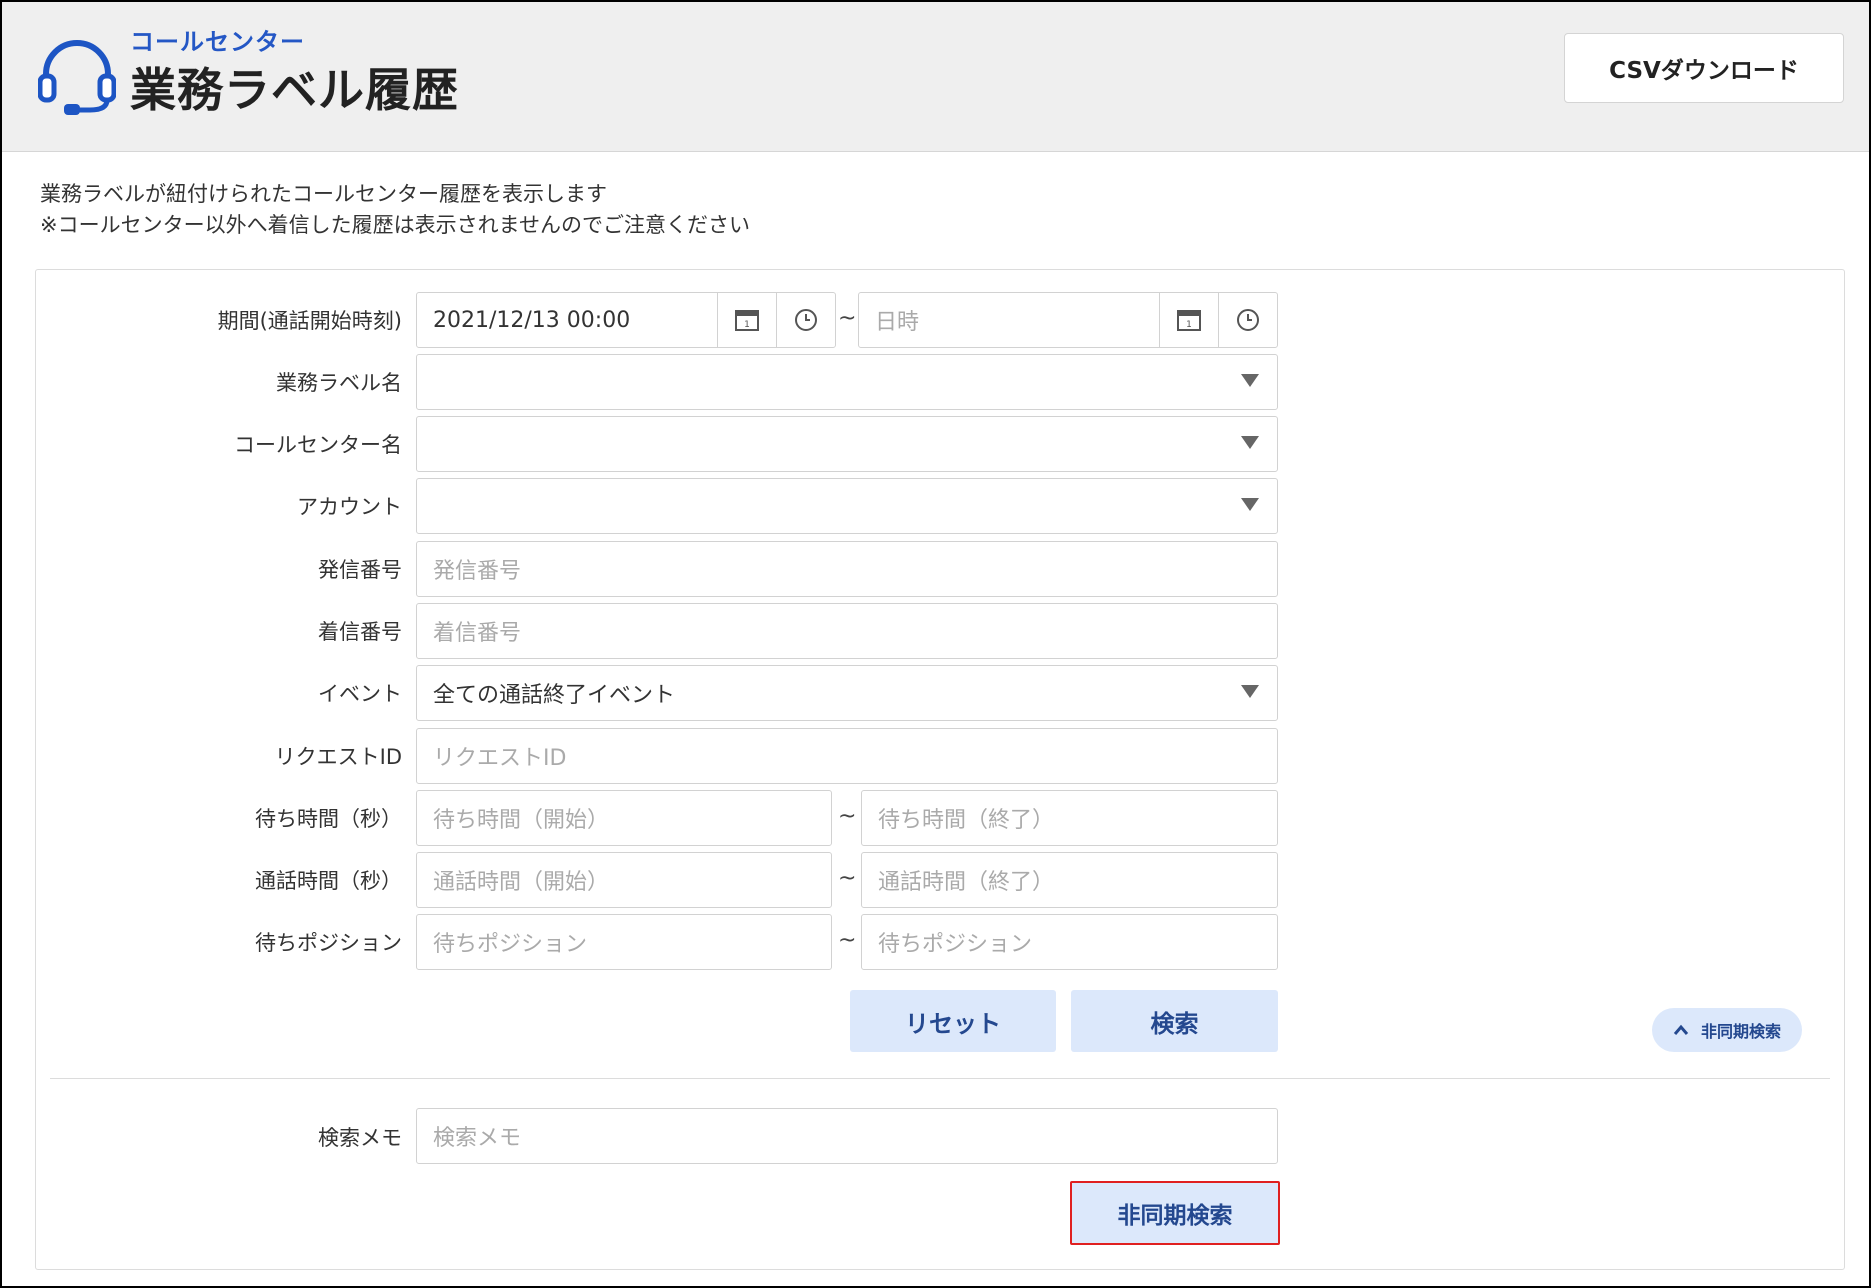 The image size is (1871, 1288). What do you see at coordinates (477, 1138) in the screenshot?
I see `search-memo-placeholder: 検索メモ` at bounding box center [477, 1138].